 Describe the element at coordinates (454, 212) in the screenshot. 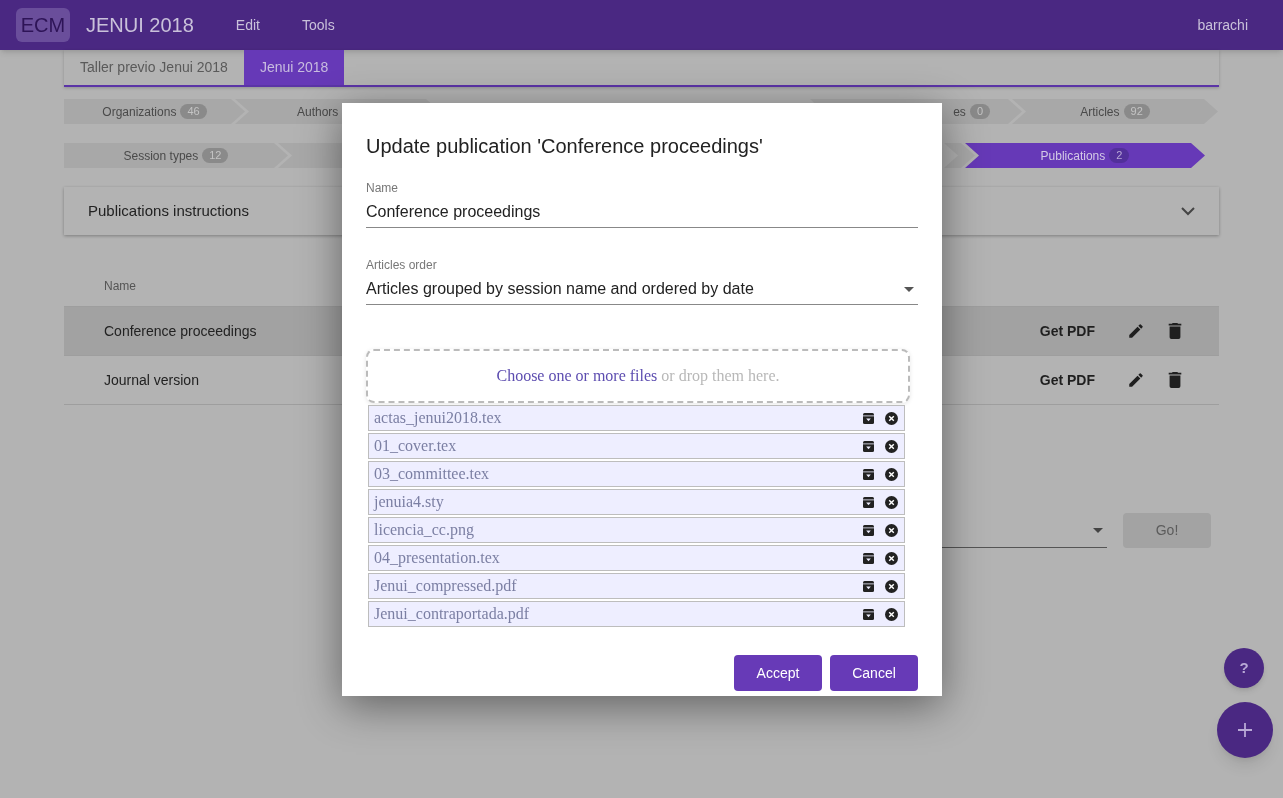

I see `field-value: Conference proceedings` at that location.